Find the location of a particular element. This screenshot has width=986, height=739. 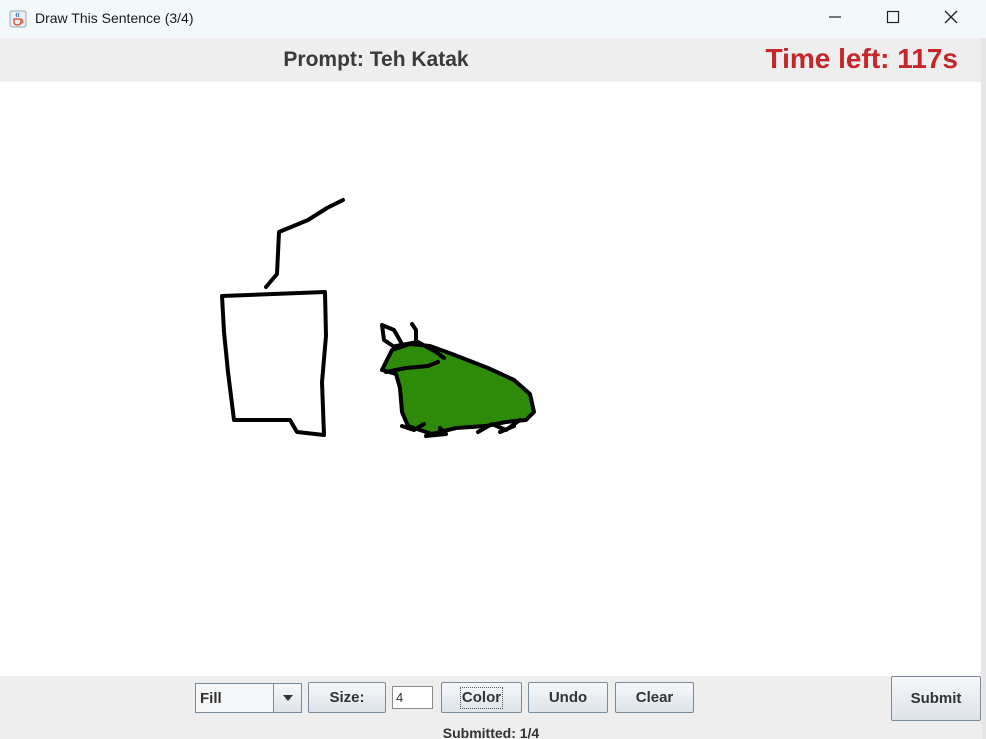

mode-select: Fill is located at coordinates (248, 698).